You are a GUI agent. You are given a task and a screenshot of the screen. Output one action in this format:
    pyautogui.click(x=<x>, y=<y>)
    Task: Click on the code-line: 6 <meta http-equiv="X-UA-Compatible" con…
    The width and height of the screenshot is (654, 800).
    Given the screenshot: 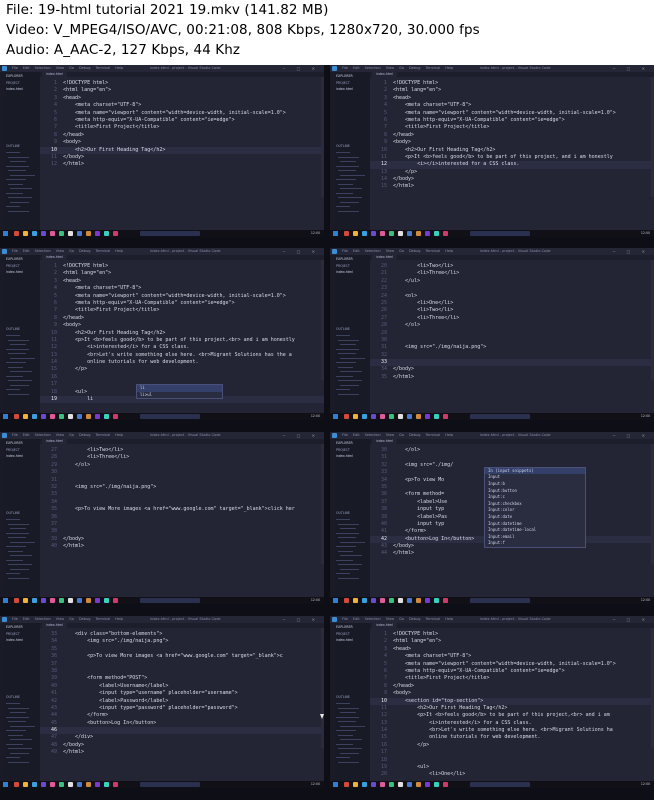 What is the action you would take?
    pyautogui.click(x=512, y=120)
    